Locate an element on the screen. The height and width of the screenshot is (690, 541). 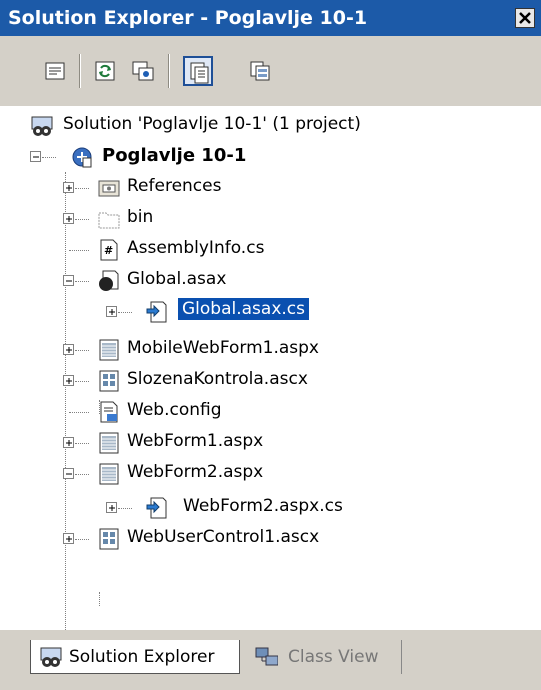
tree-item-label: Global.asax is located at coordinates (177, 279).